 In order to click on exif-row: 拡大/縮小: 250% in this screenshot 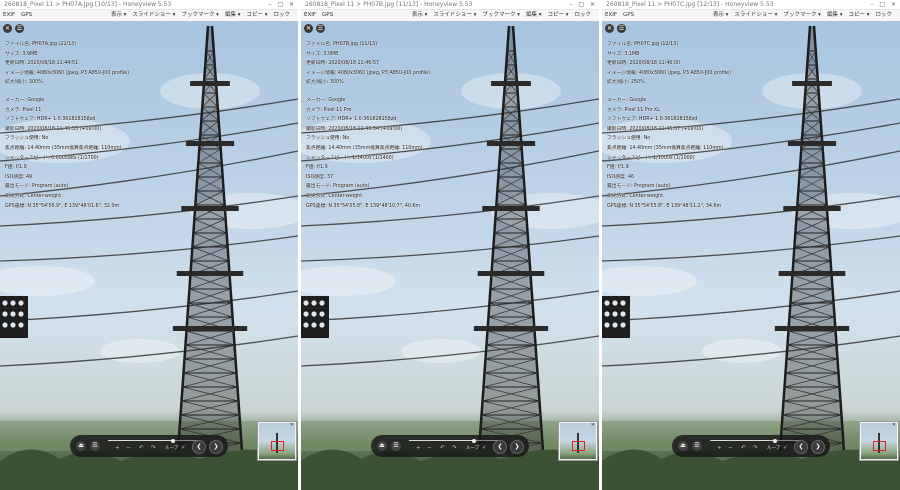, I will do `click(626, 83)`.